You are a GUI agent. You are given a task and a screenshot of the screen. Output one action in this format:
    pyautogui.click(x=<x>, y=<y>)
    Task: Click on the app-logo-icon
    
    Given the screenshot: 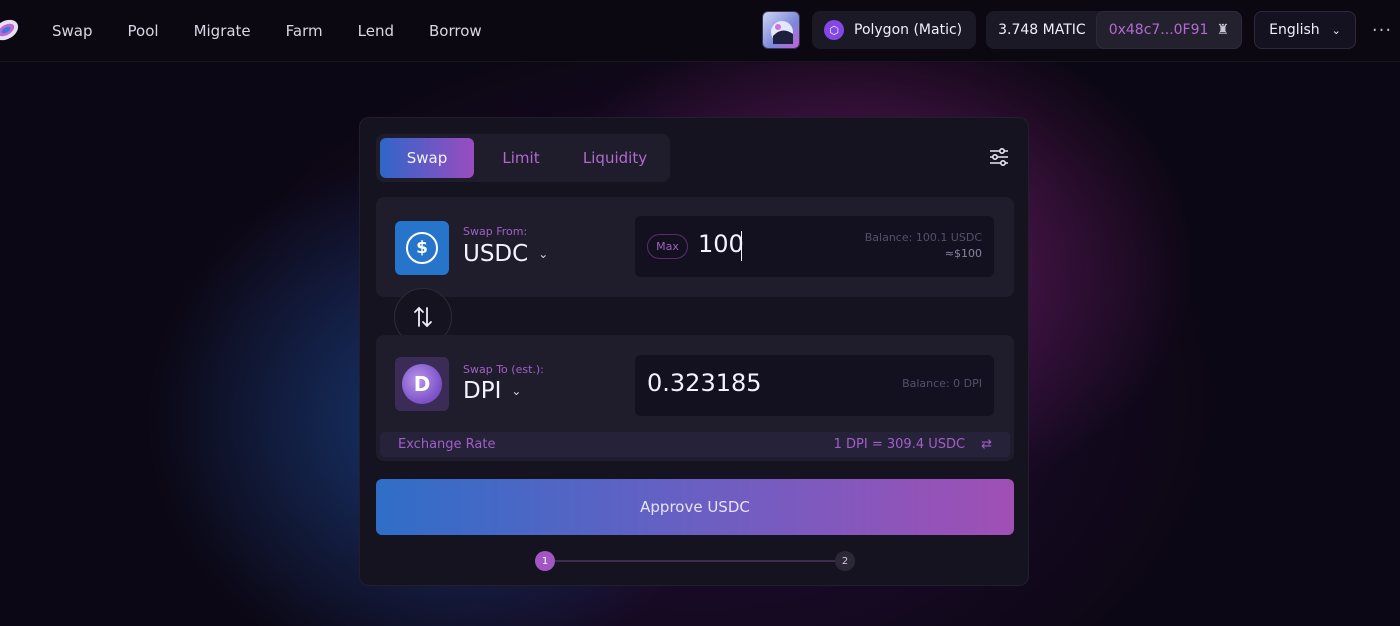 What is the action you would take?
    pyautogui.click(x=11, y=30)
    